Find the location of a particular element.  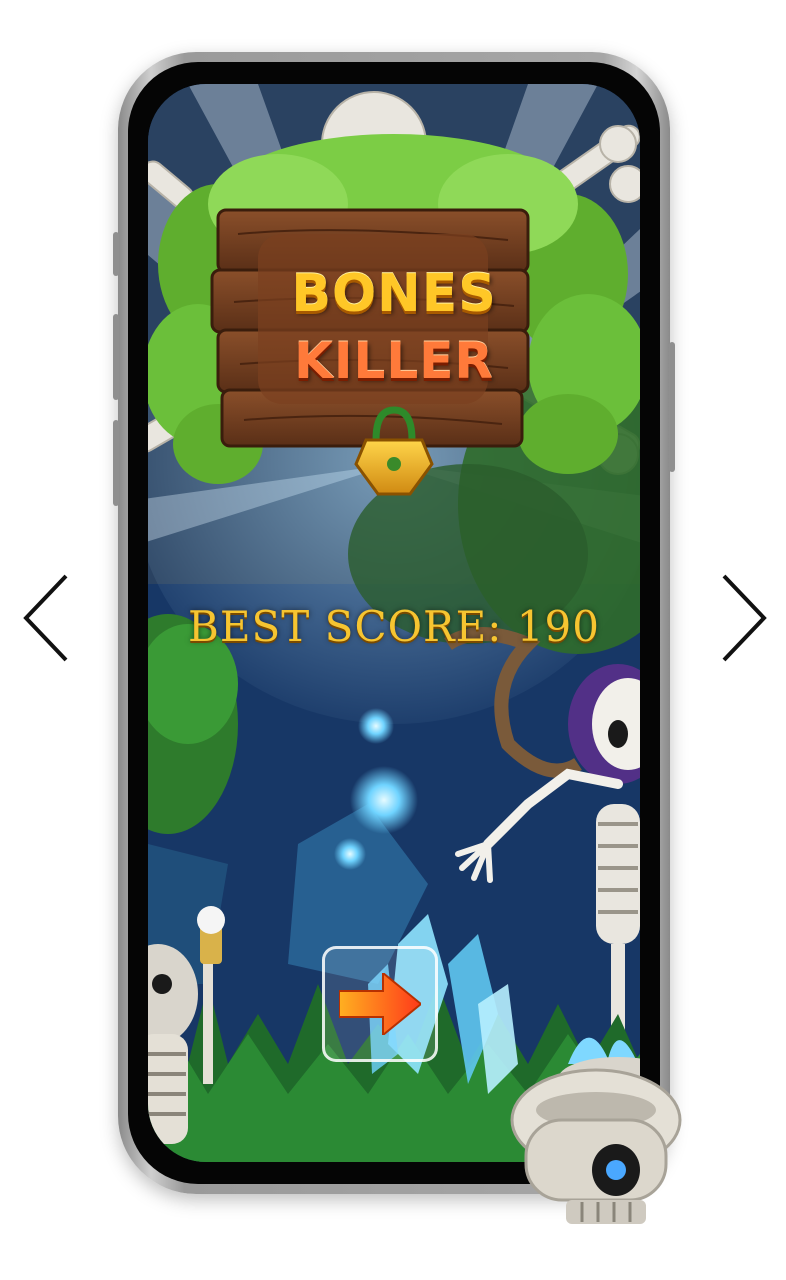

best-score-label: BEST SCORE: 190 is located at coordinates (394, 626).